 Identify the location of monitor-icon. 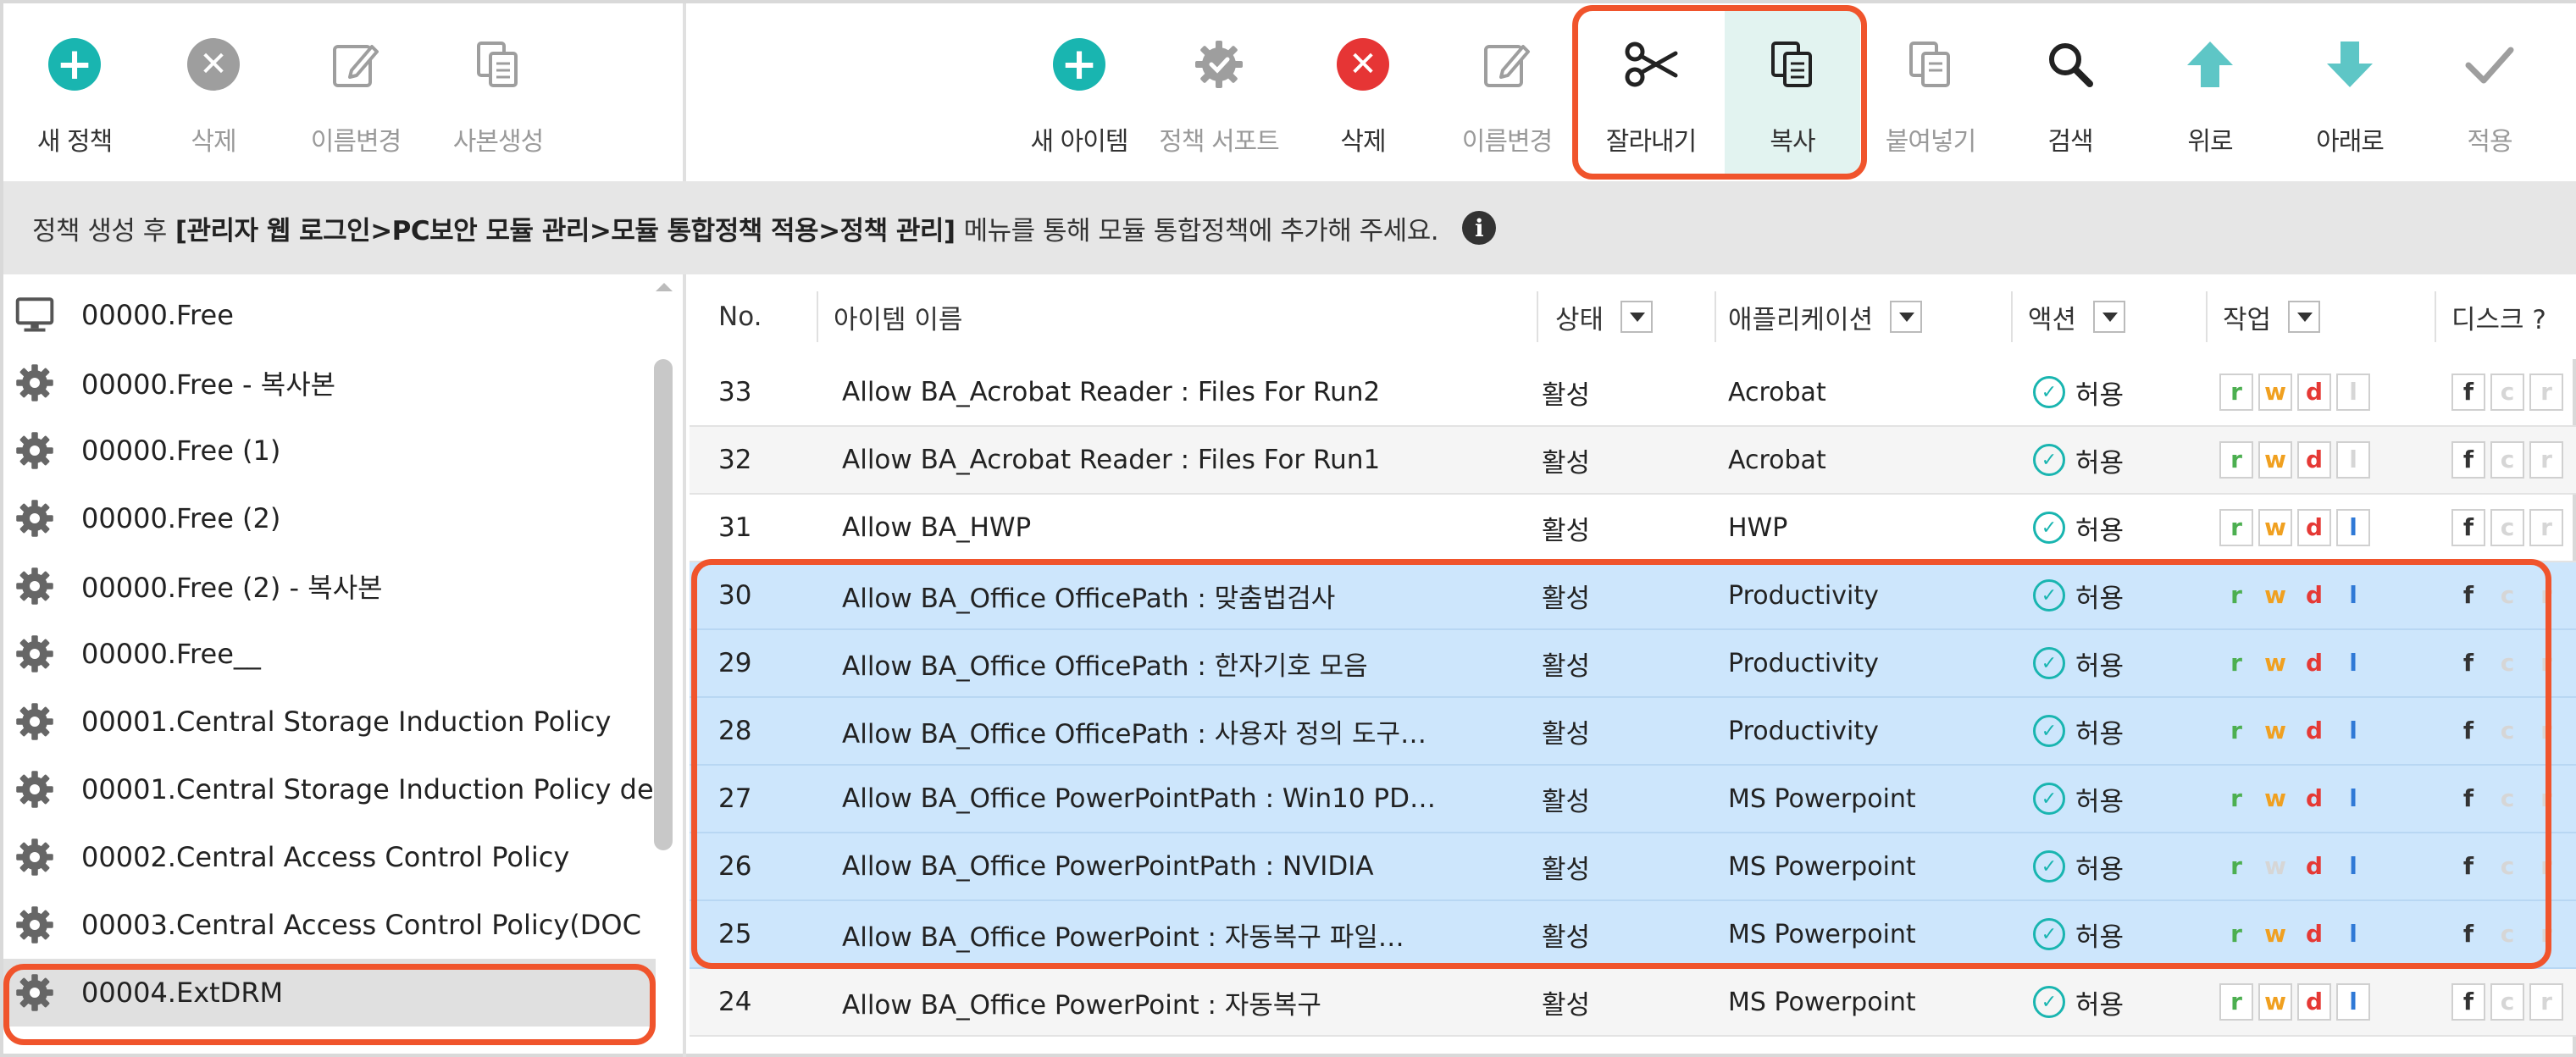
(35, 315).